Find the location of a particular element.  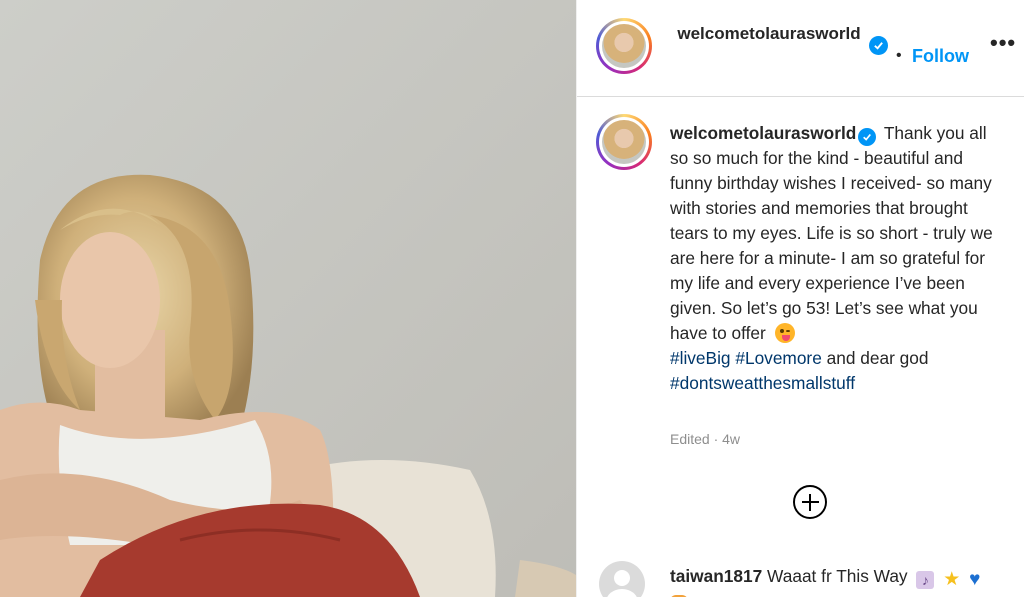

comment-avatar is located at coordinates (622, 579).